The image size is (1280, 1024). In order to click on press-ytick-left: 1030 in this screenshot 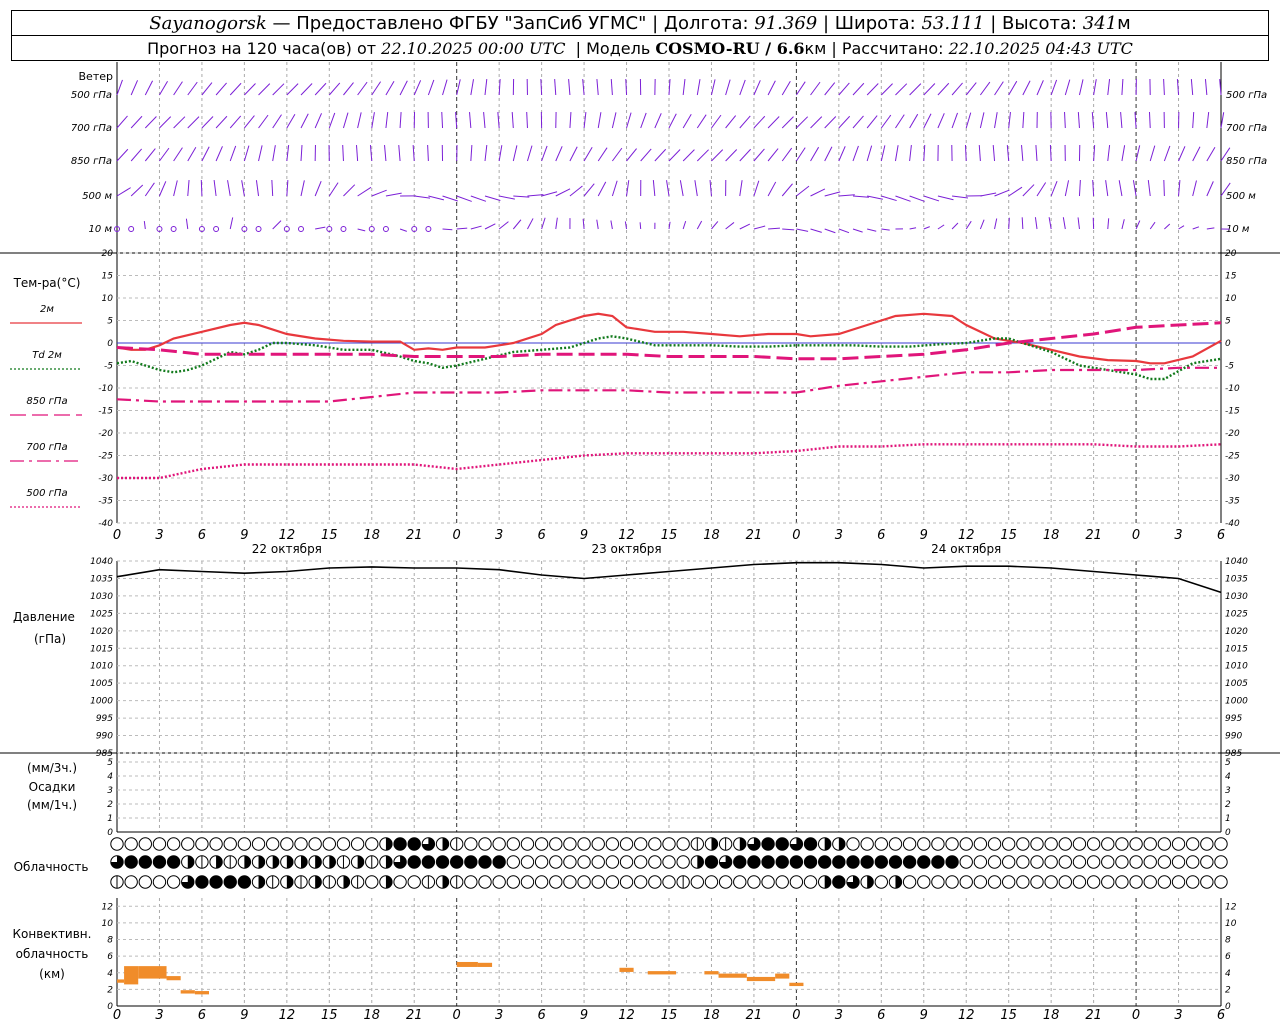, I will do `click(101, 597)`.